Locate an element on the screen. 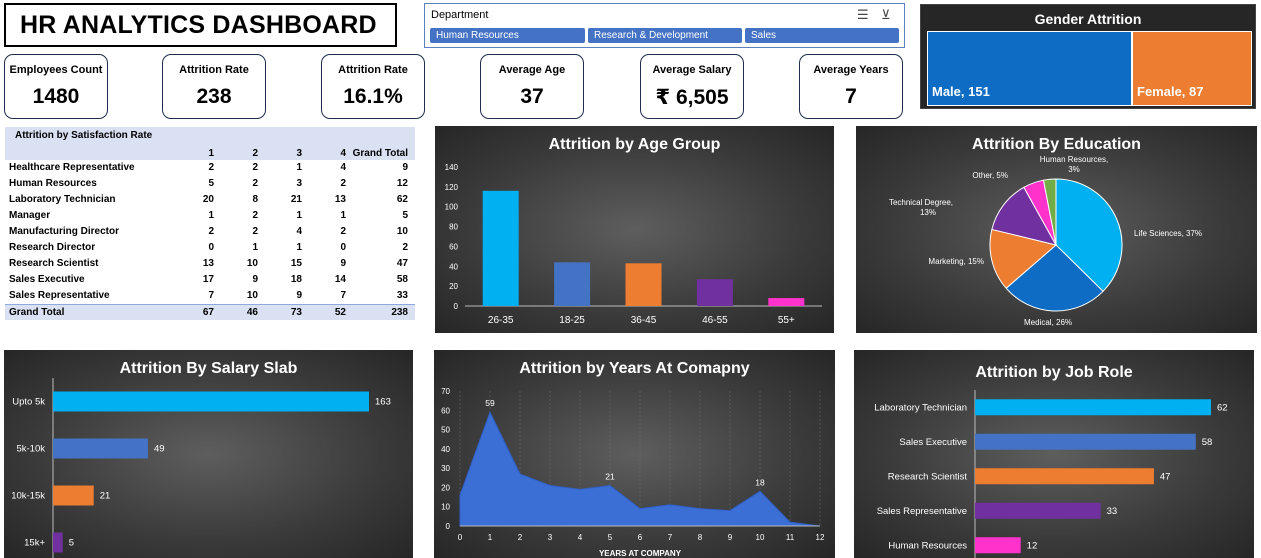 The image size is (1261, 558). bar-Human Resources is located at coordinates (998, 545).